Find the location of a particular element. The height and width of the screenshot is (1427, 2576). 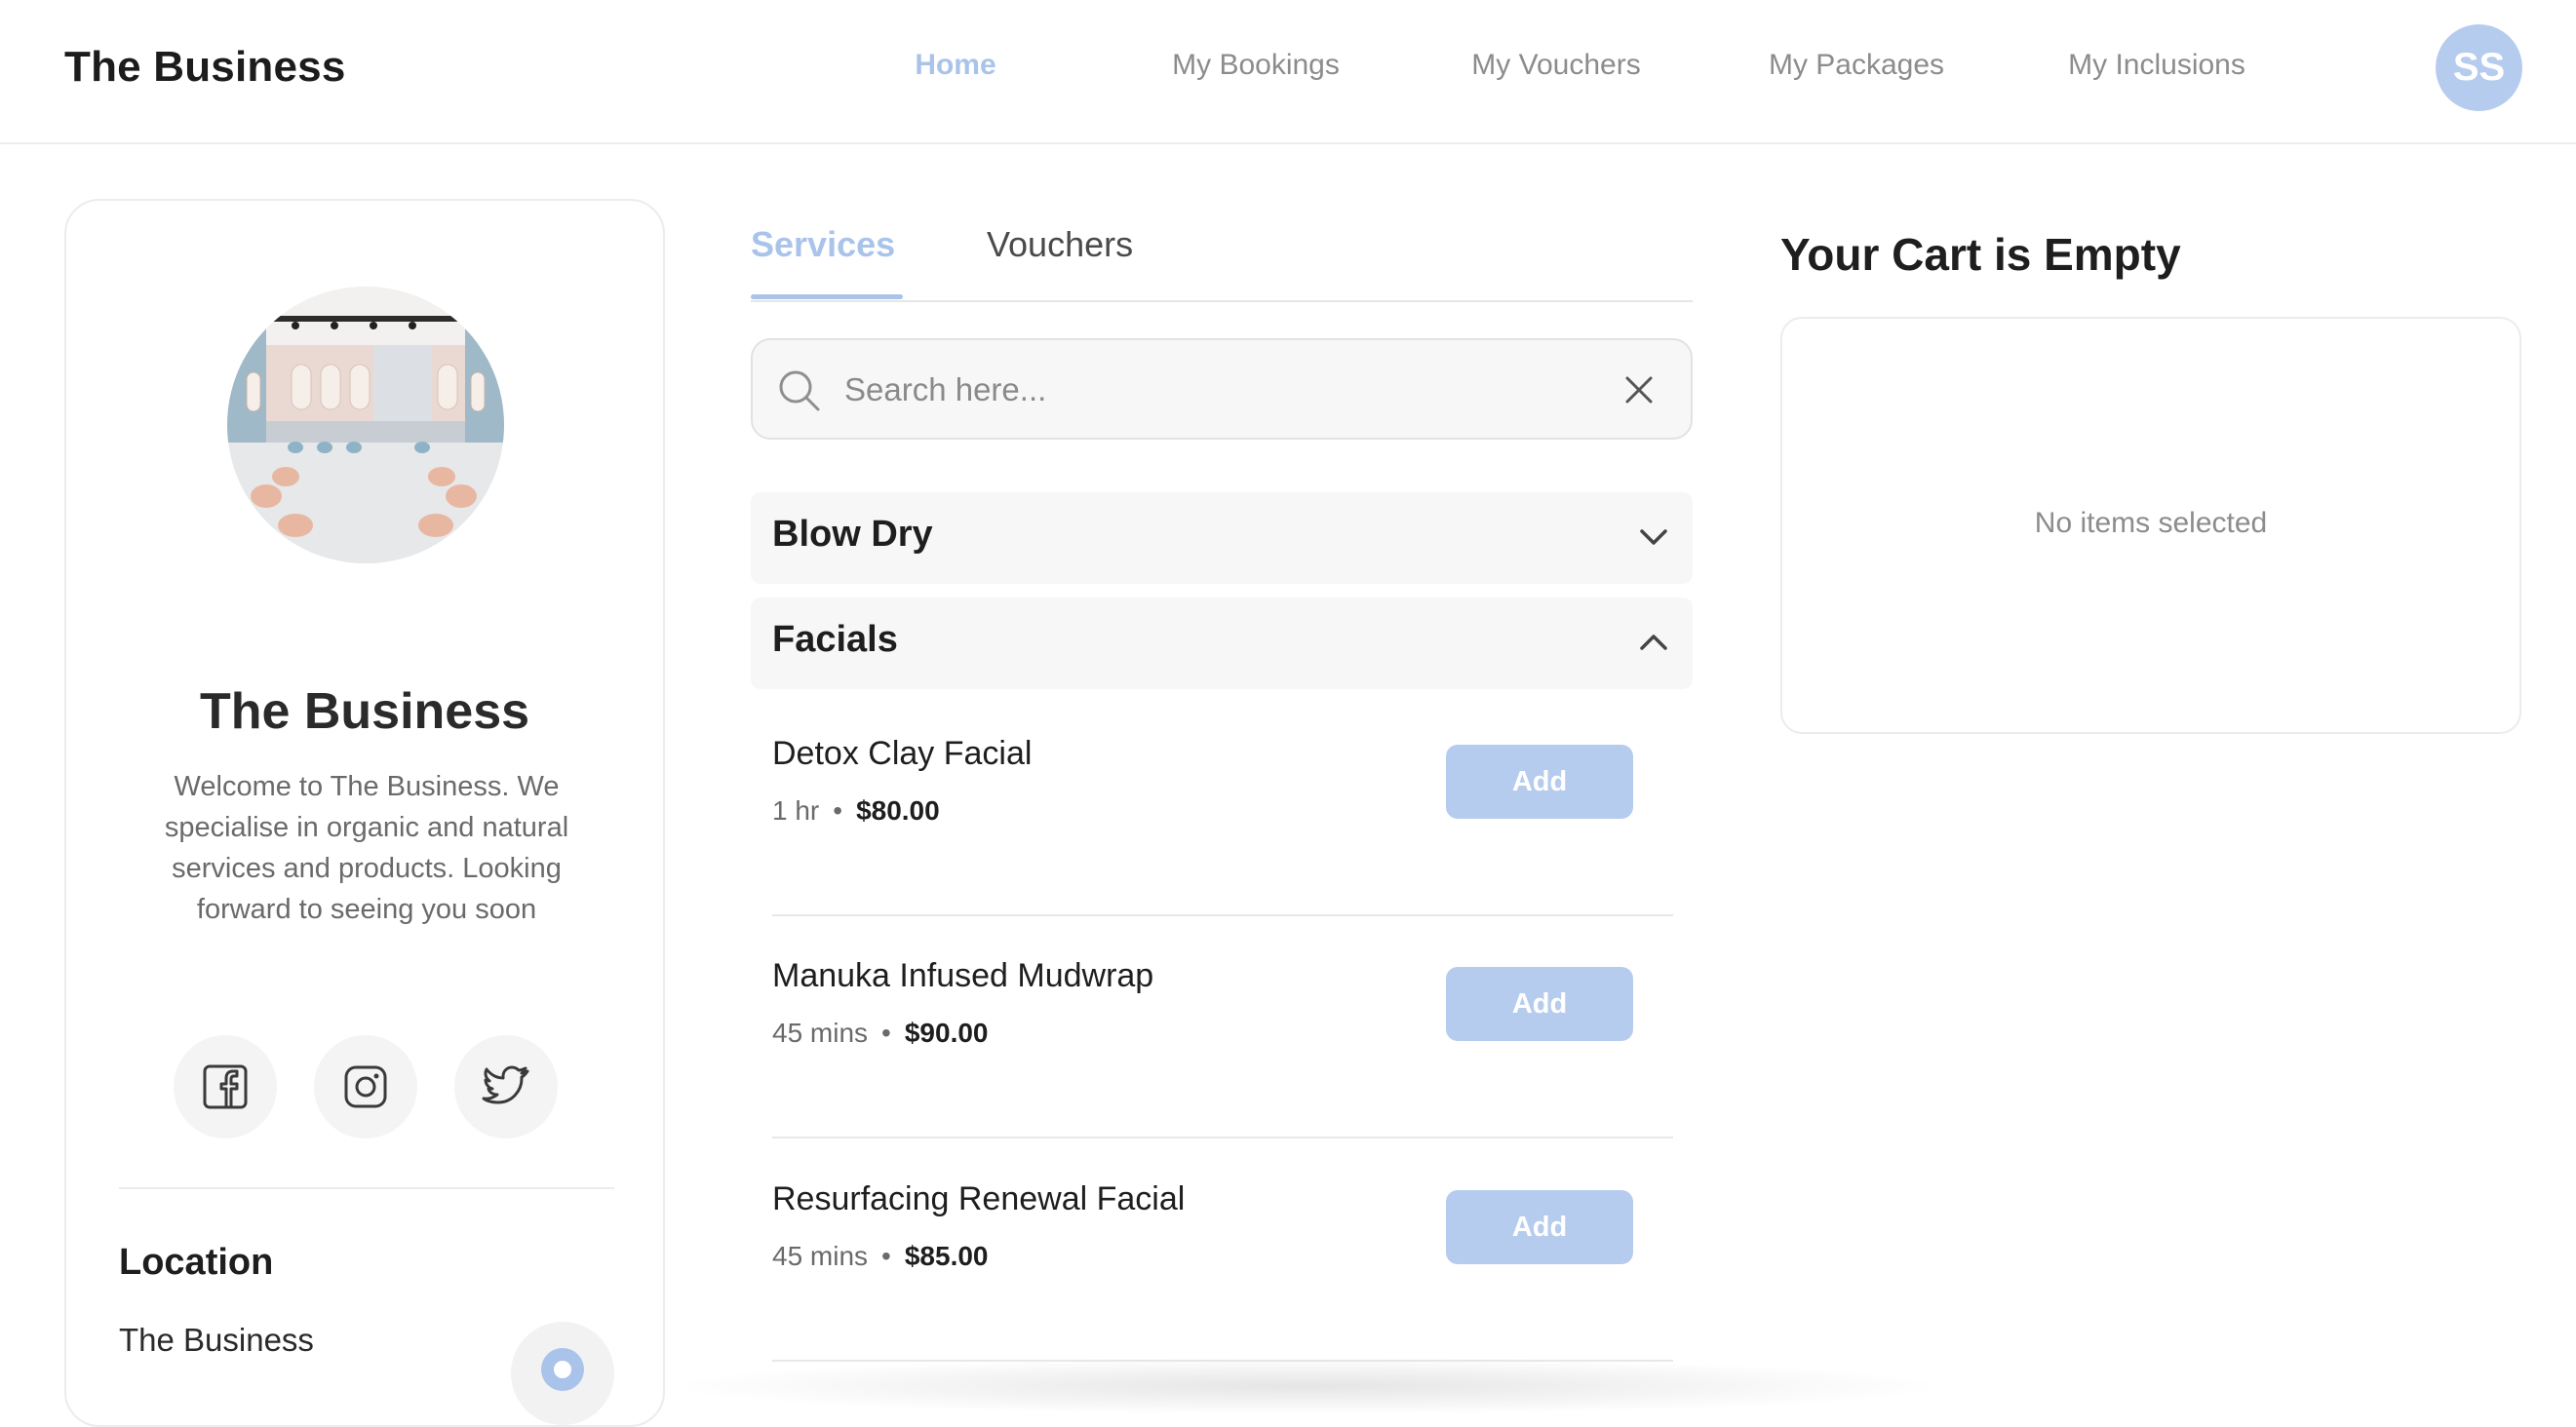

map-pin-button is located at coordinates (562, 1373).